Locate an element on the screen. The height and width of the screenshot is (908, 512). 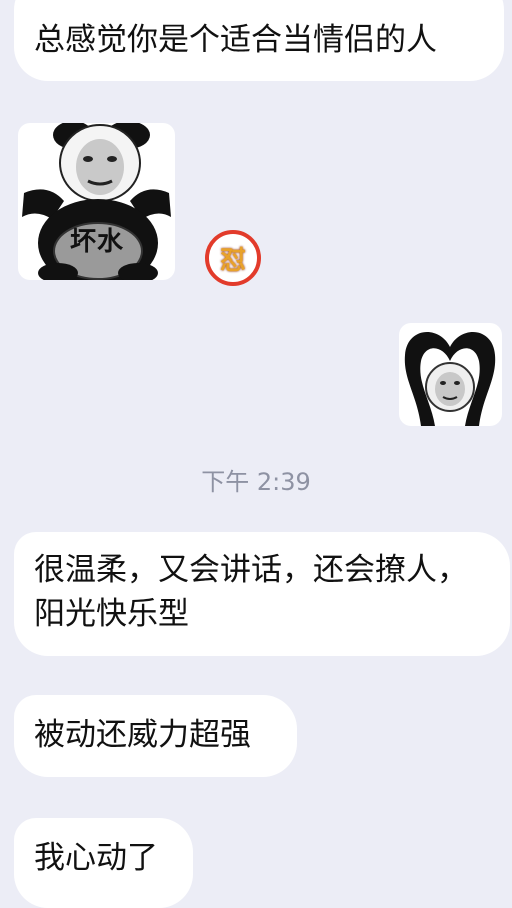
message-bubble: 被动还威力超强 is located at coordinates (155, 736).